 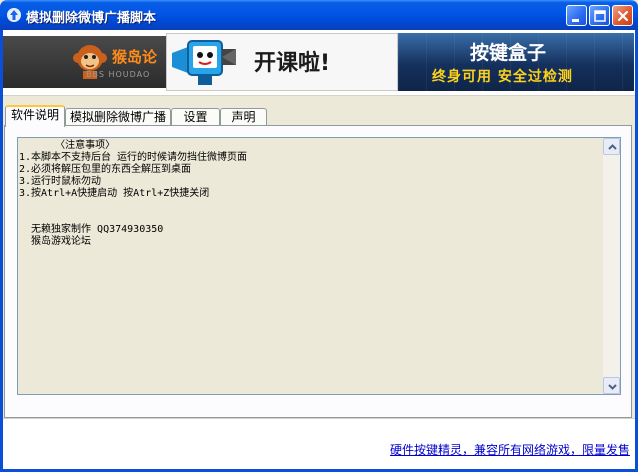 I want to click on tab-delete-weibo: 模拟删除微博广播, so click(x=118, y=117).